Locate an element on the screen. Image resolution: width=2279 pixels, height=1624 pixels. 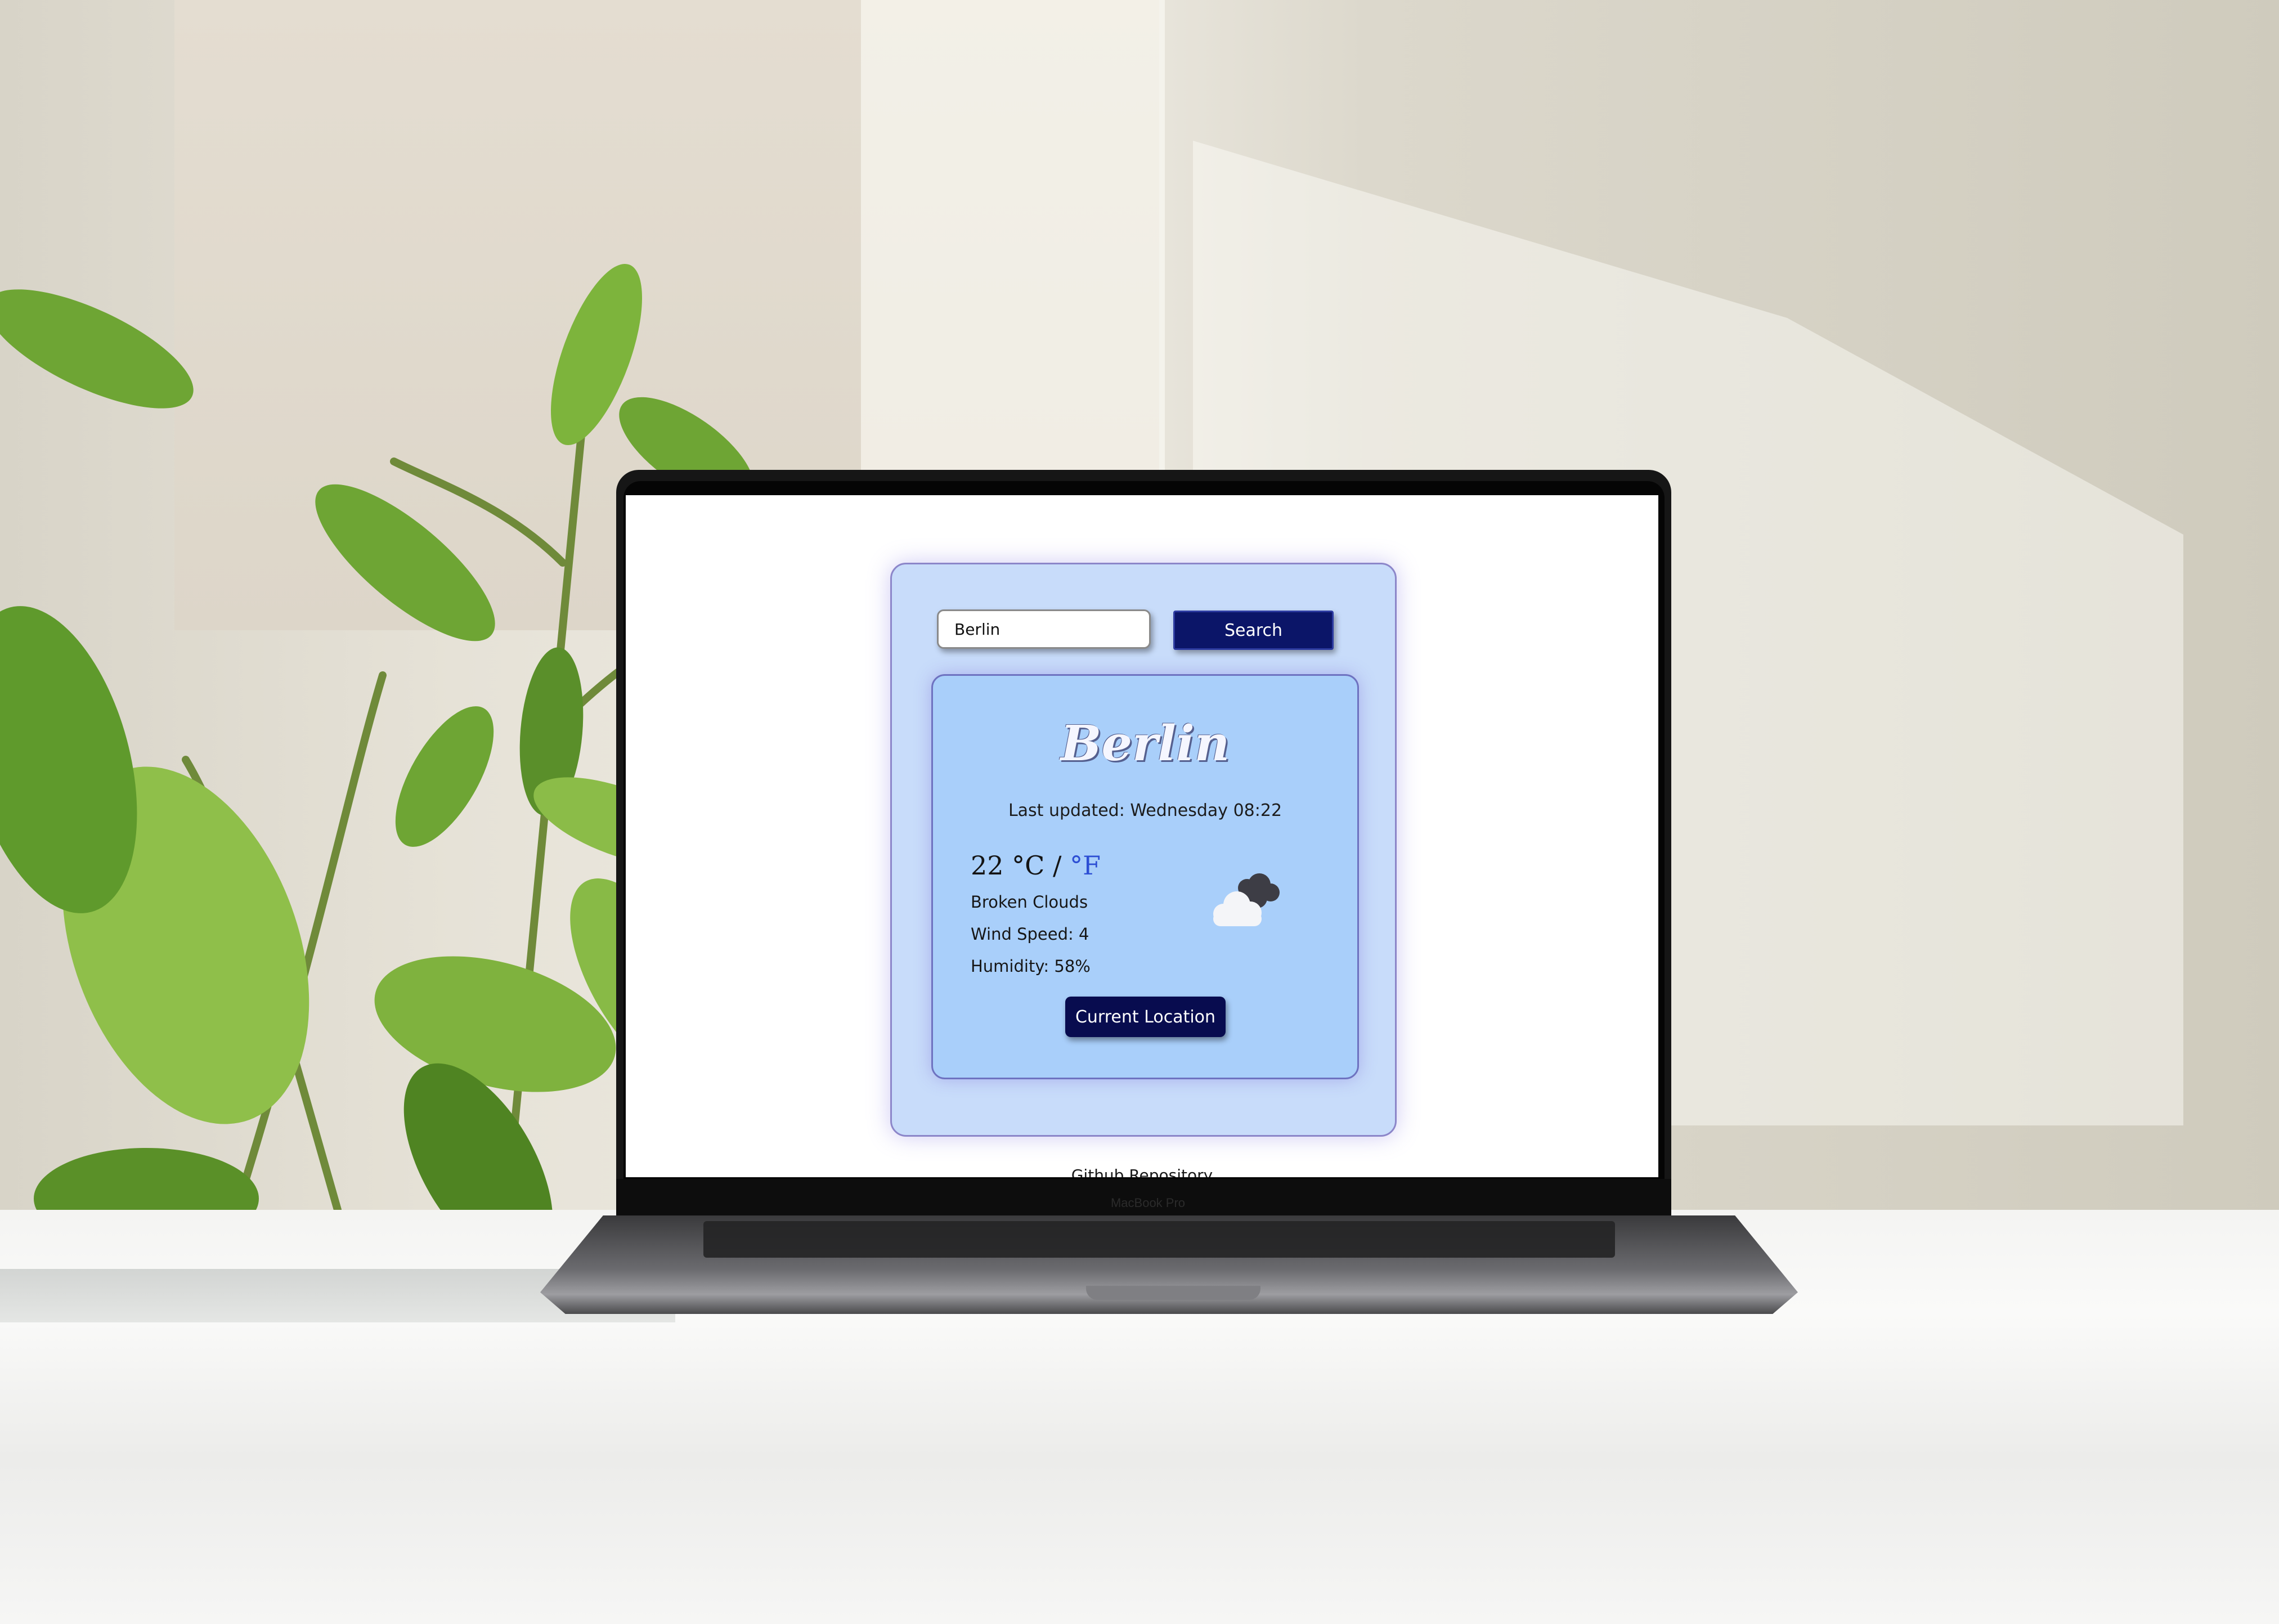
temperature-row: 22 °C / °F is located at coordinates (1036, 865).